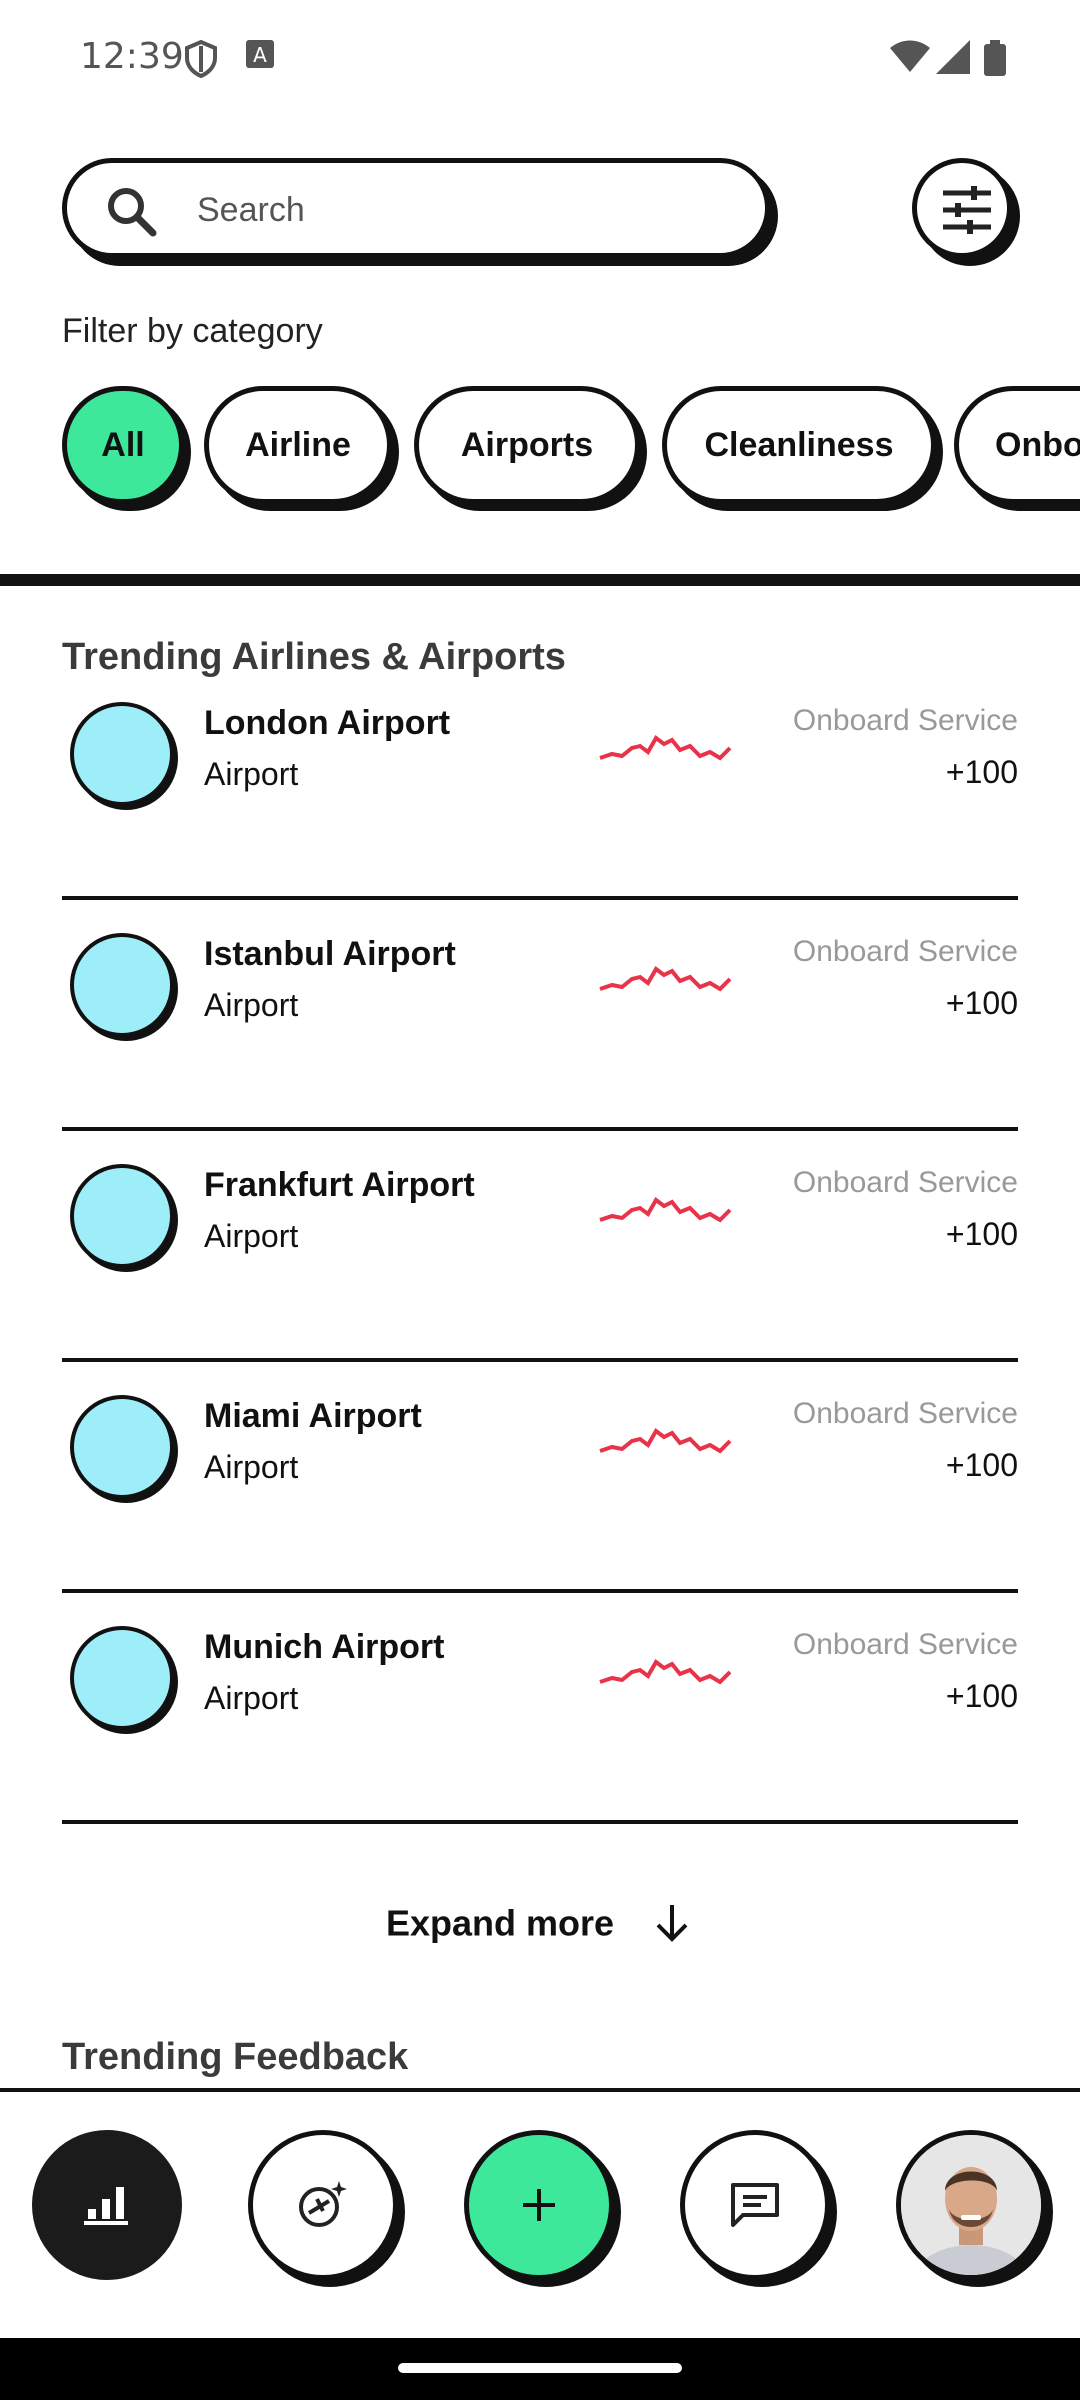  I want to click on svg-text: A, so click(260, 55).